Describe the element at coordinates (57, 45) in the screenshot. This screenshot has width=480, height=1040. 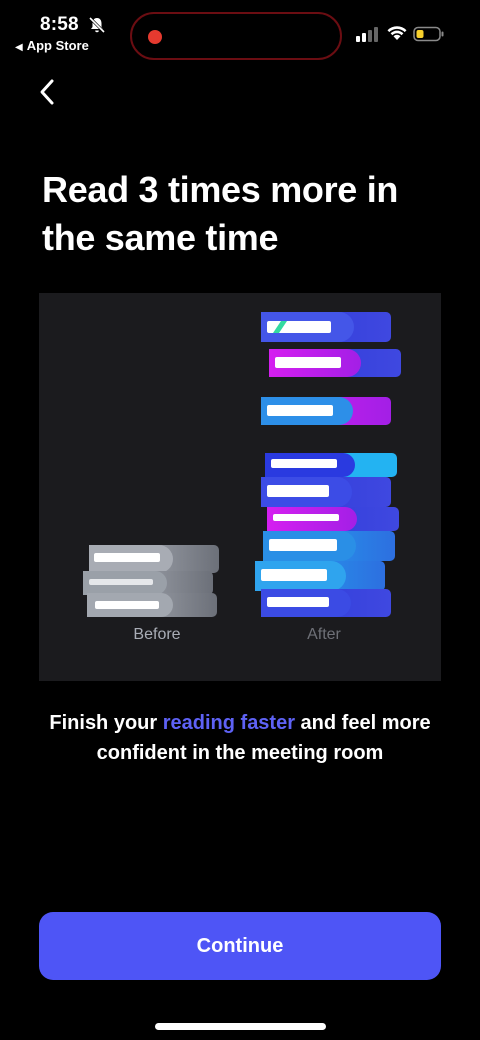
I see `back-app-label: App Store` at that location.